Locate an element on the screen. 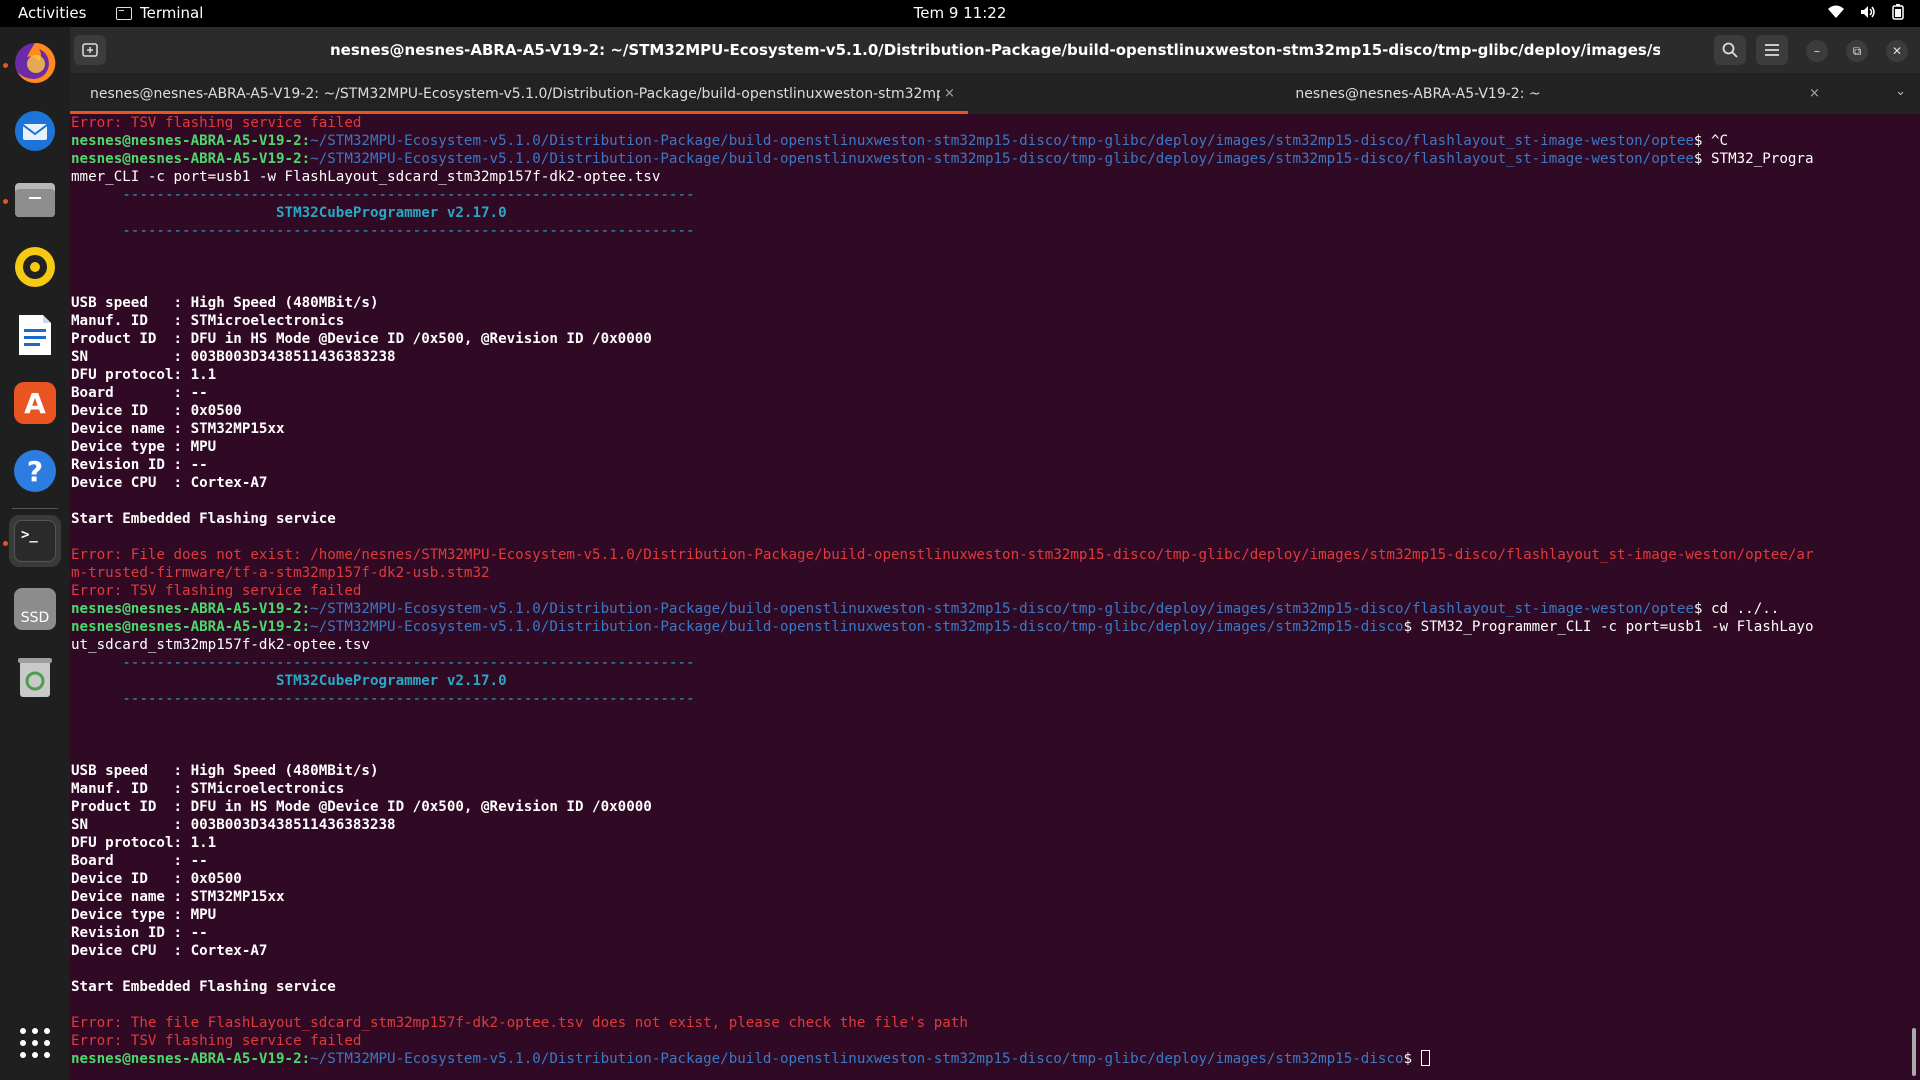 This screenshot has width=1920, height=1080. close-window-button: ✕ is located at coordinates (1897, 51).